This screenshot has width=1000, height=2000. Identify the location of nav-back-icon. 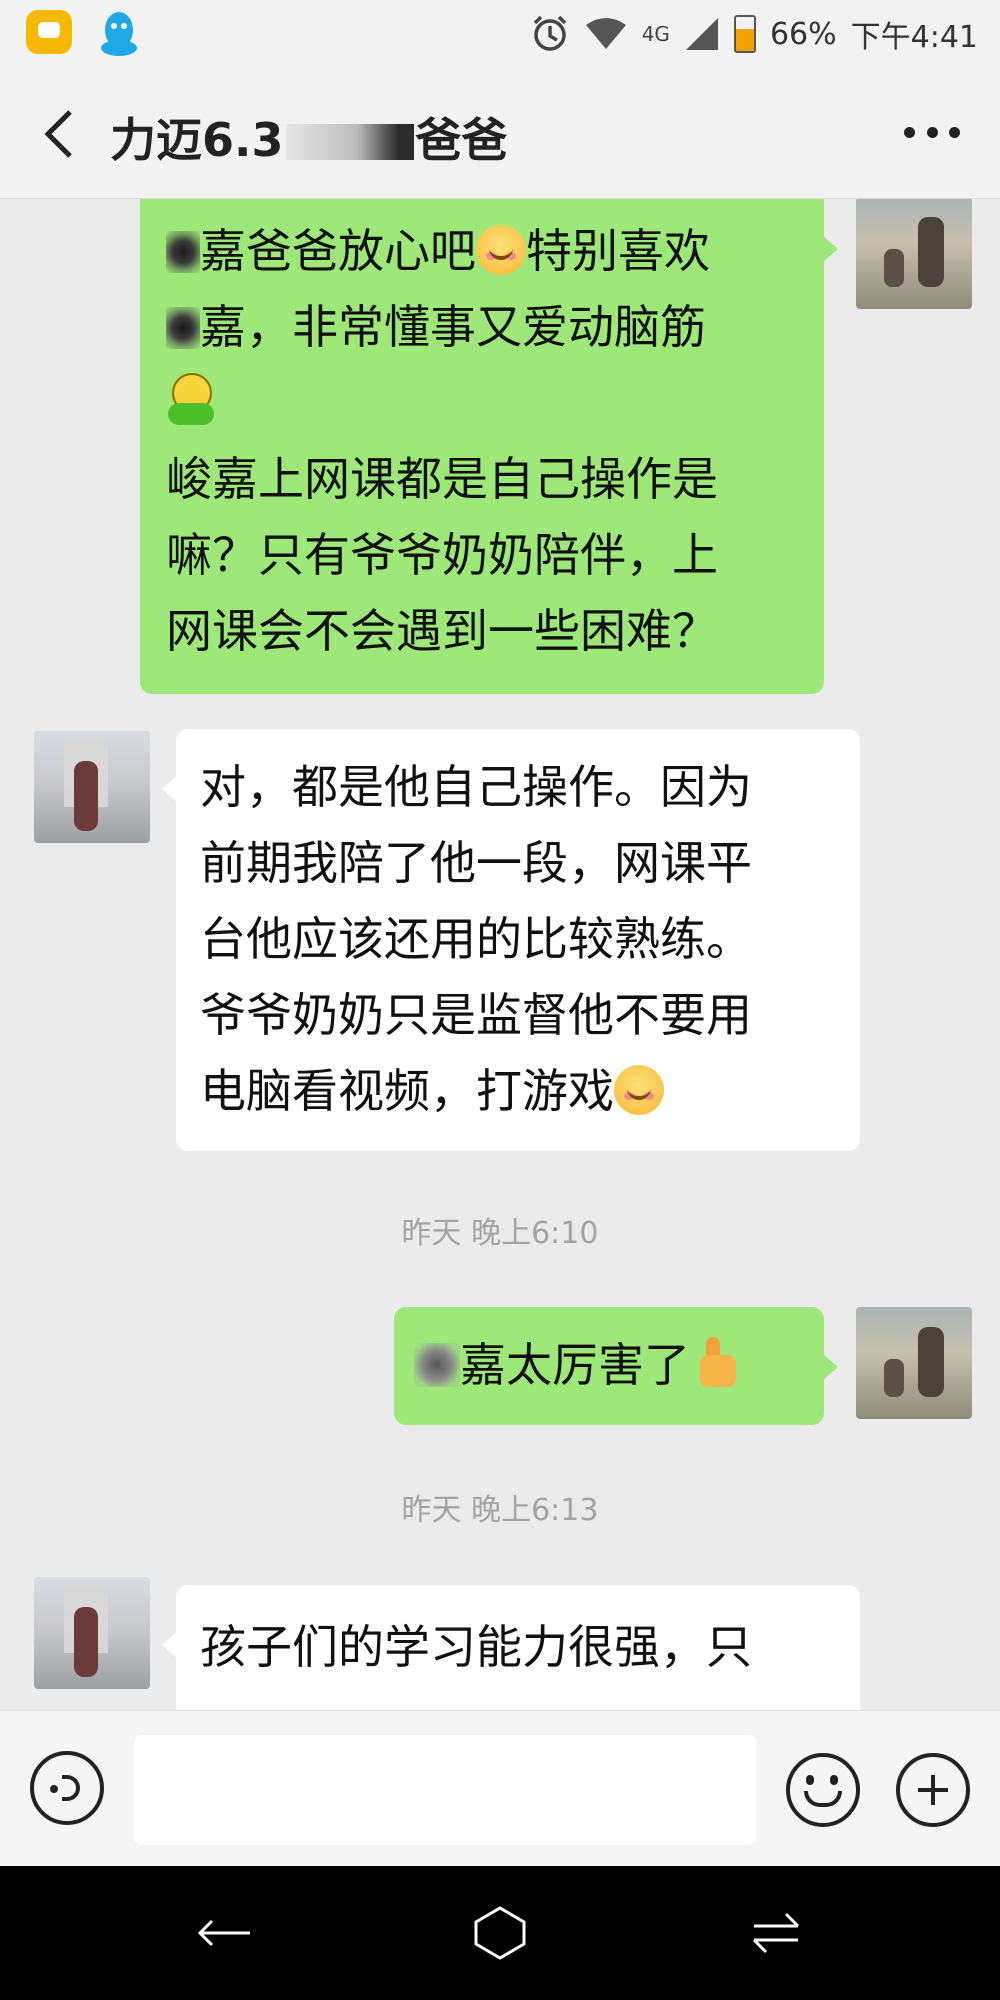
(224, 1933).